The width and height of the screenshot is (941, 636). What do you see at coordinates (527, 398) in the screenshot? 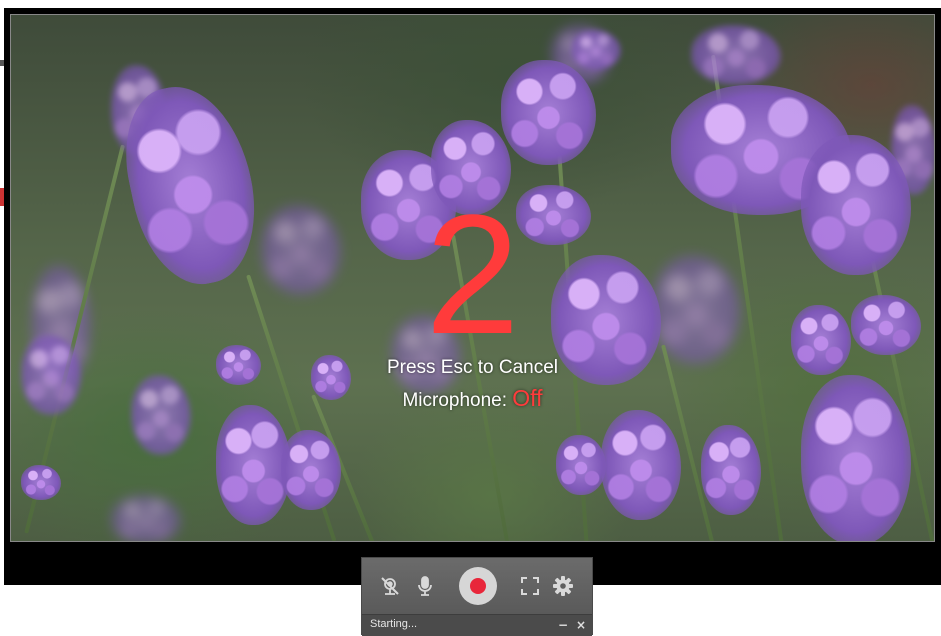
I see `microphone-state: Off` at bounding box center [527, 398].